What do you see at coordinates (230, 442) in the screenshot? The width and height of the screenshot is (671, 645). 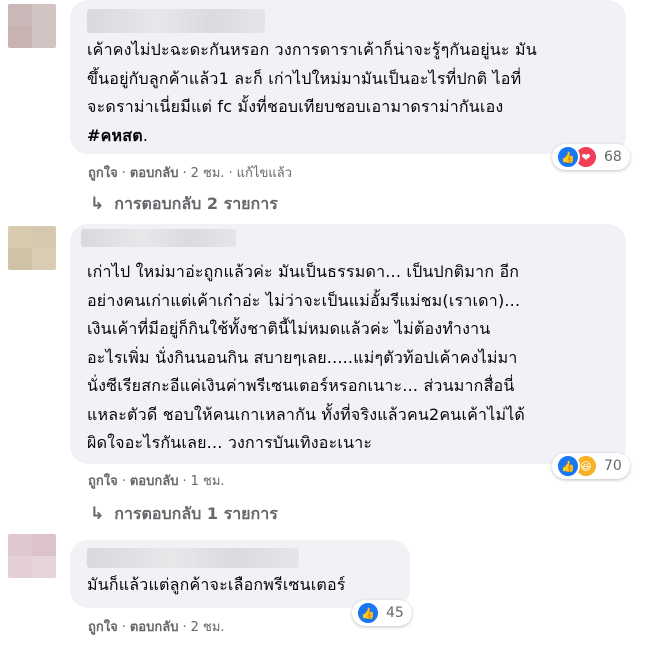 I see `comment-line: ผิดใจอะไรกันเลย... วงการบันเทิงอะเนาะ` at bounding box center [230, 442].